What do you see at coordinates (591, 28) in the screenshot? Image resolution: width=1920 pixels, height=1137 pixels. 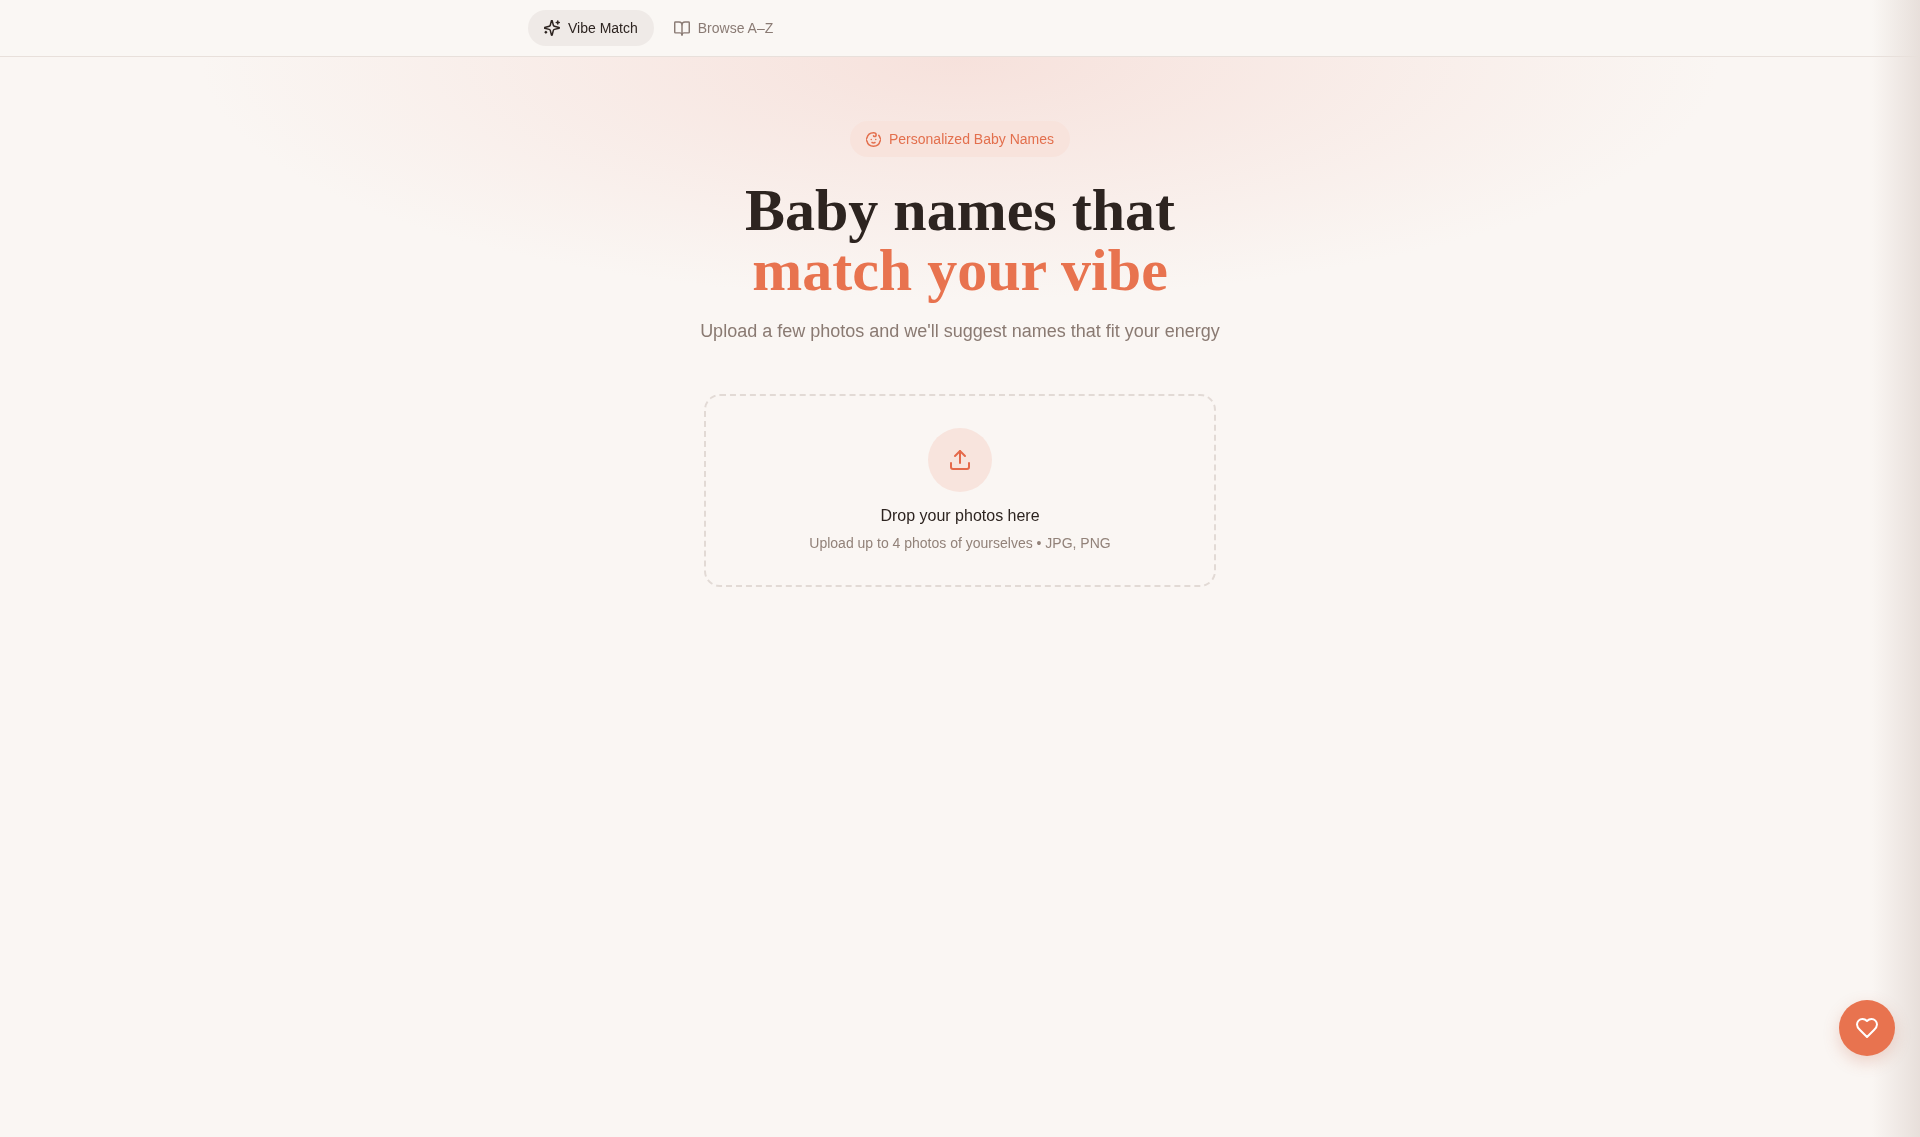 I see `nav-tab: Vibe Match` at bounding box center [591, 28].